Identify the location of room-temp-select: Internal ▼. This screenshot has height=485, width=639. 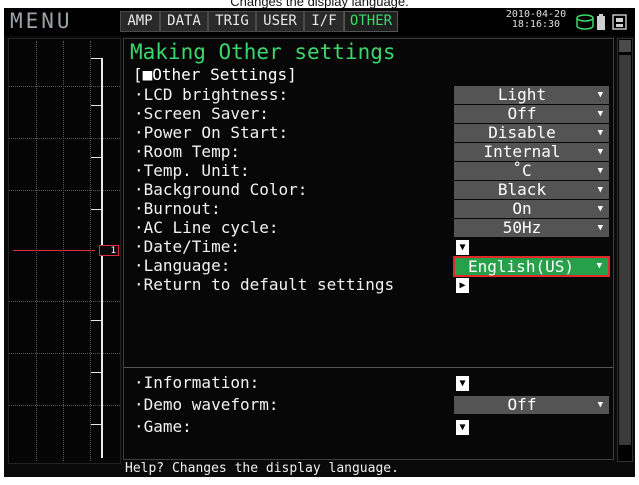
(531, 152).